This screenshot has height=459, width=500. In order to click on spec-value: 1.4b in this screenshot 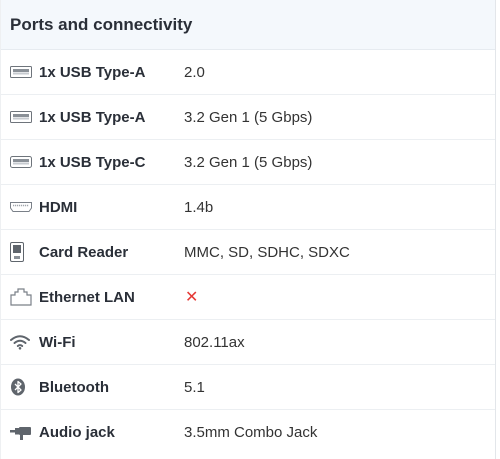, I will do `click(199, 207)`.